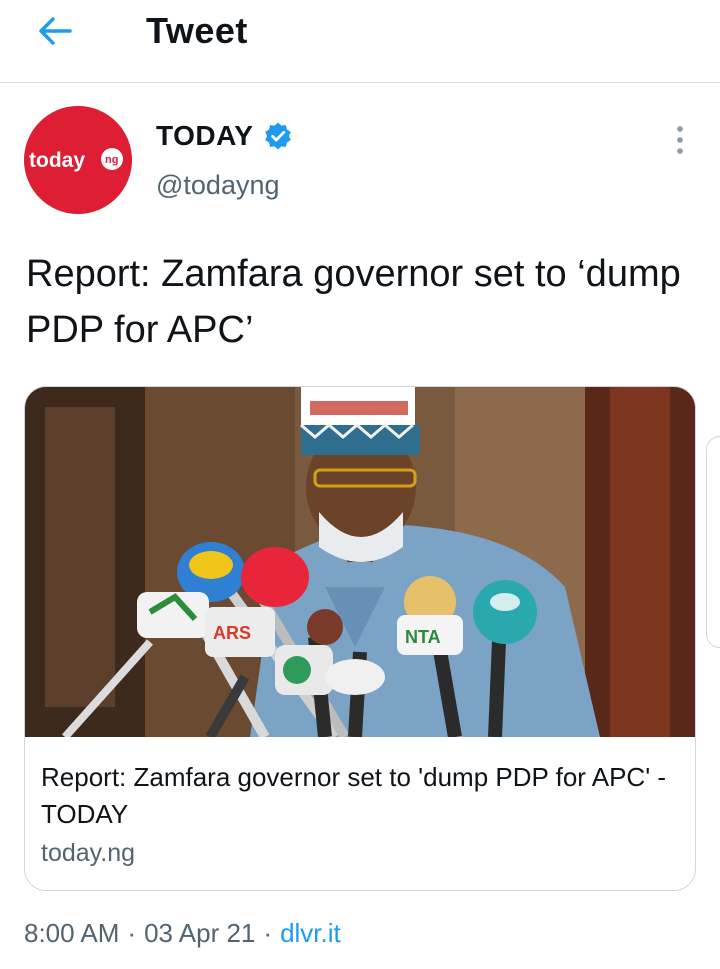 This screenshot has height=969, width=720. I want to click on author-name-row: TODAY, so click(224, 136).